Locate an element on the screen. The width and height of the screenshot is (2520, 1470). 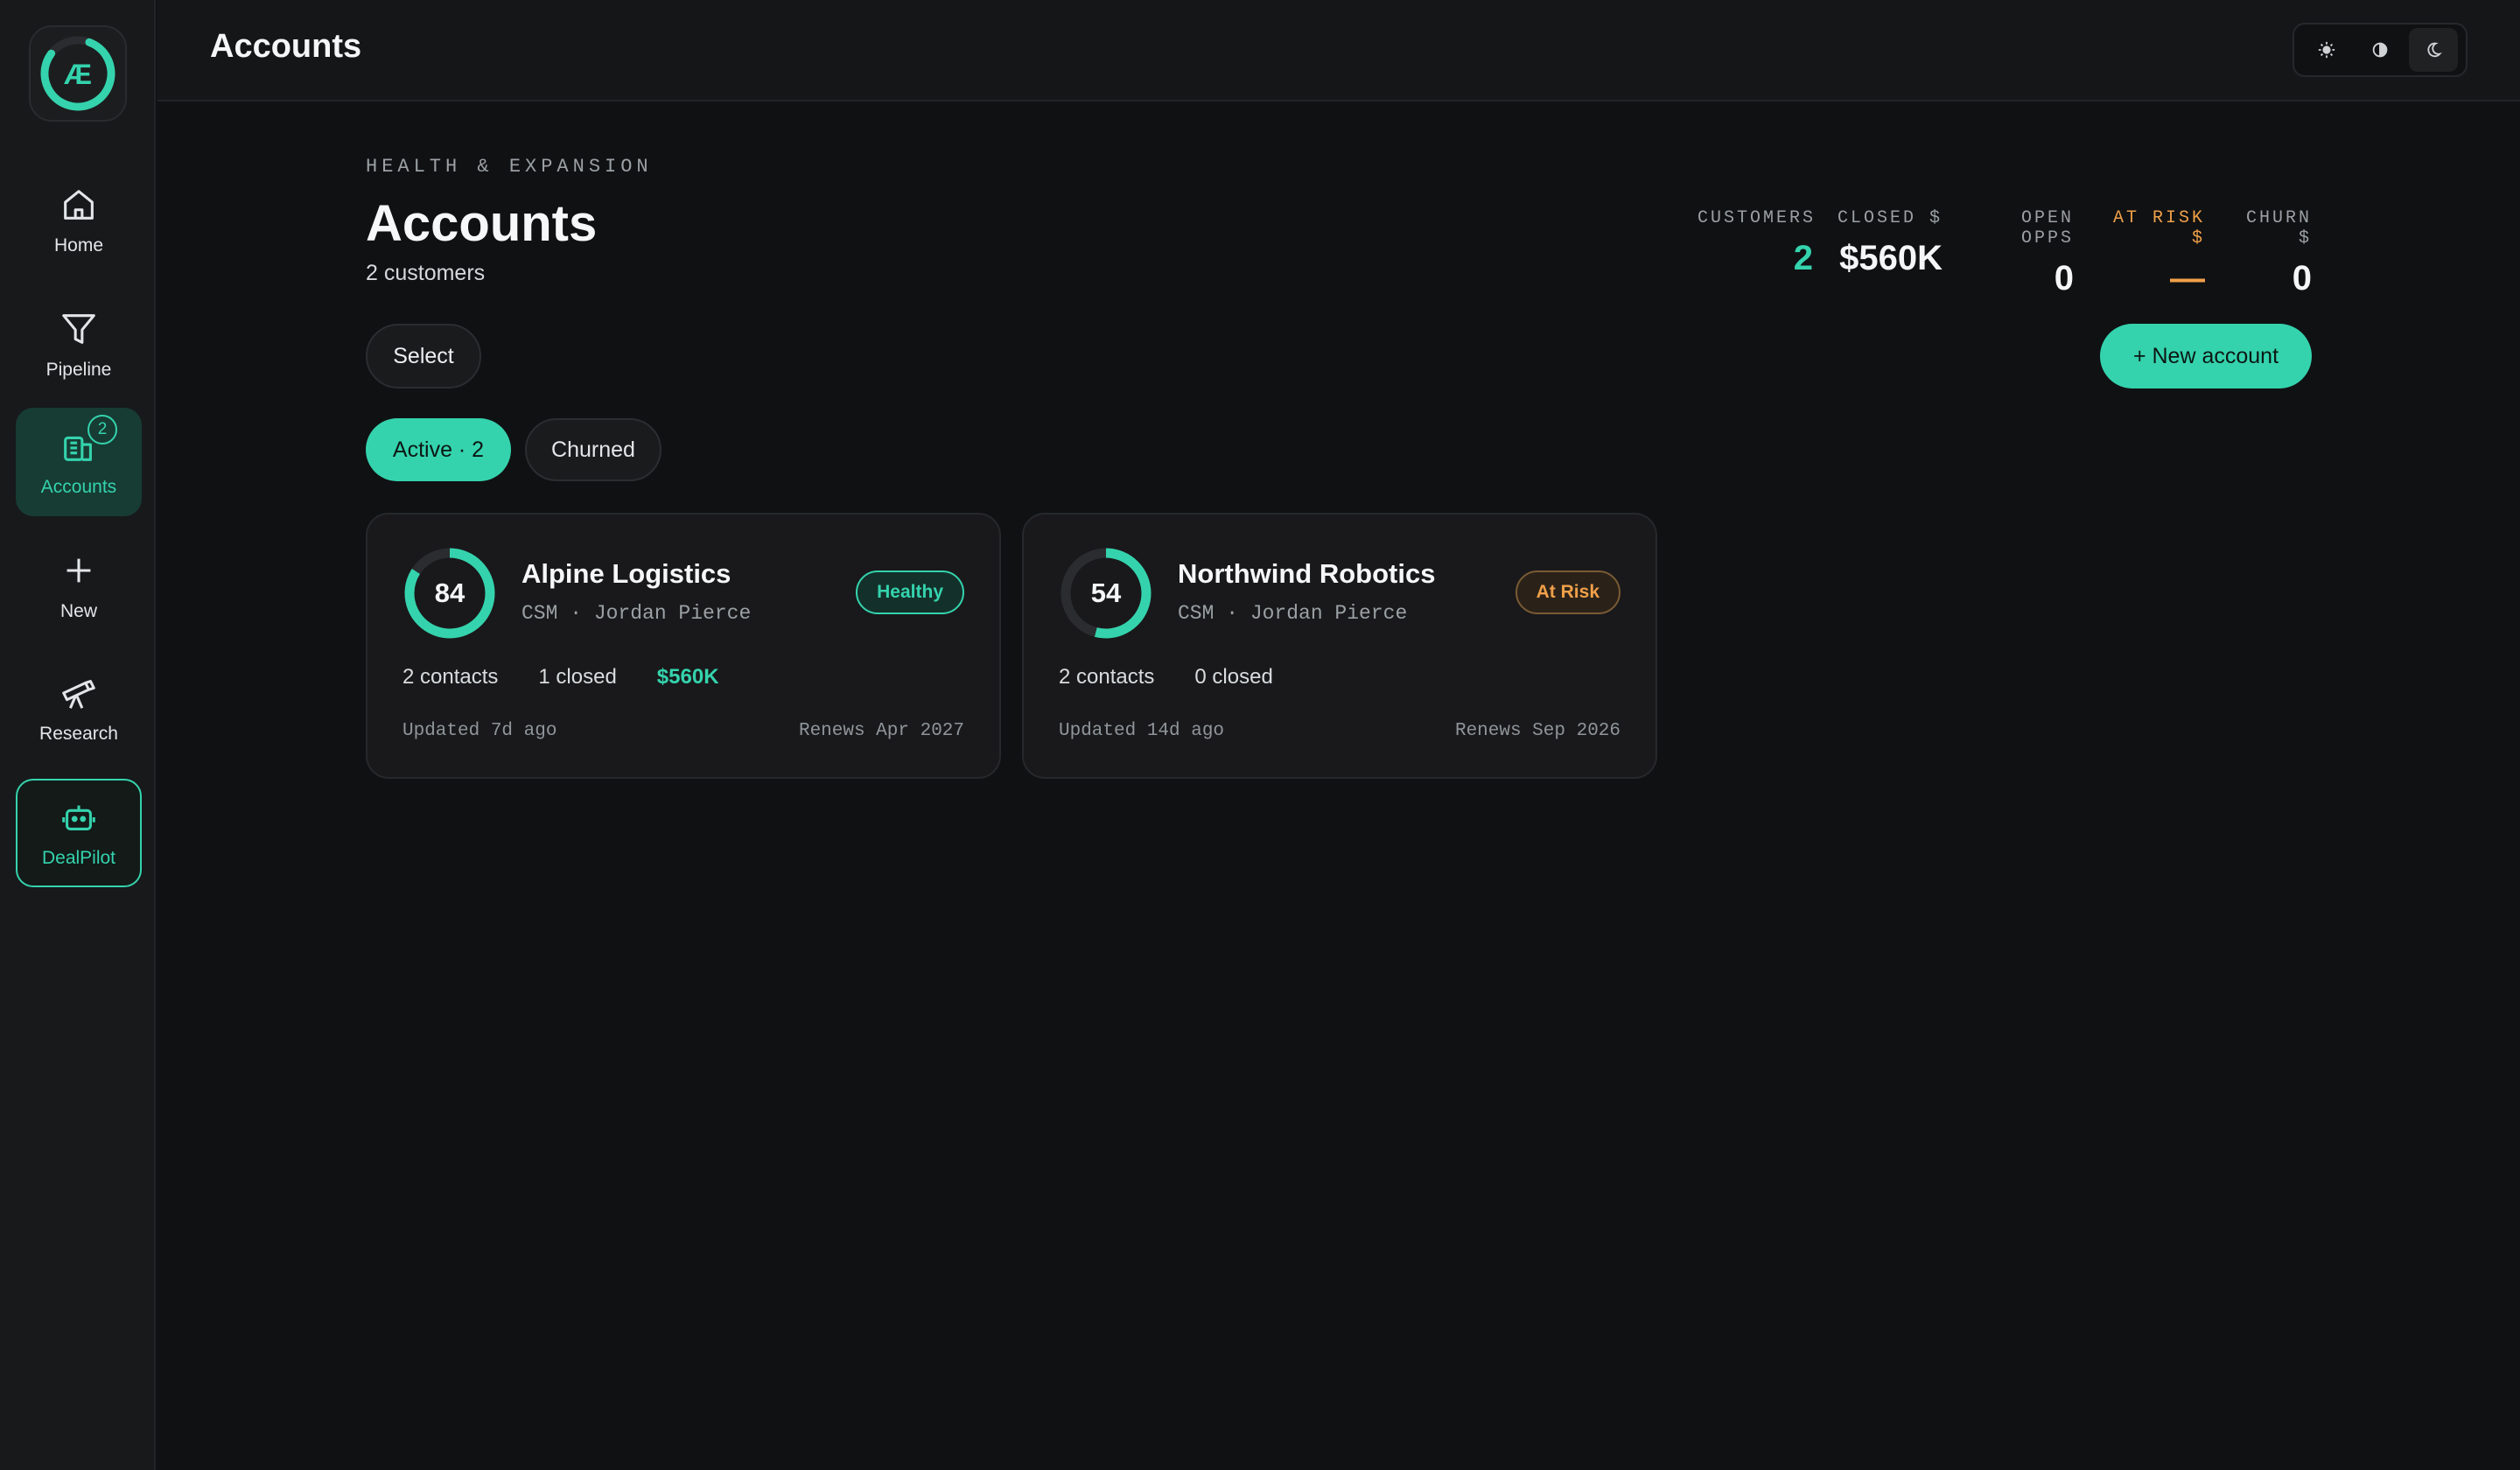
theme-toggle is located at coordinates (2380, 50).